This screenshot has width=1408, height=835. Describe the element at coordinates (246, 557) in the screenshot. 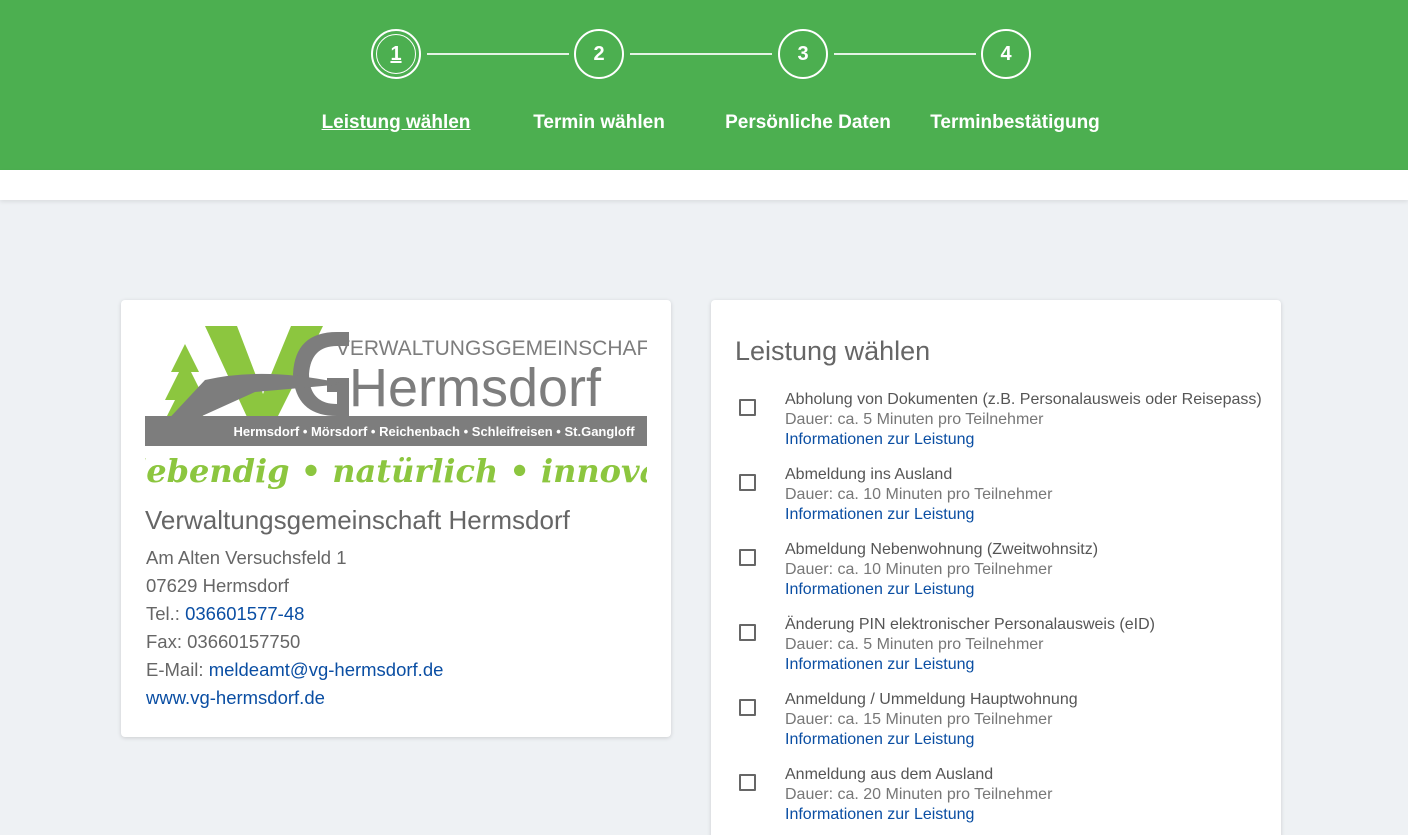

I see `office-street: Am Alten Versuchsfeld 1` at that location.